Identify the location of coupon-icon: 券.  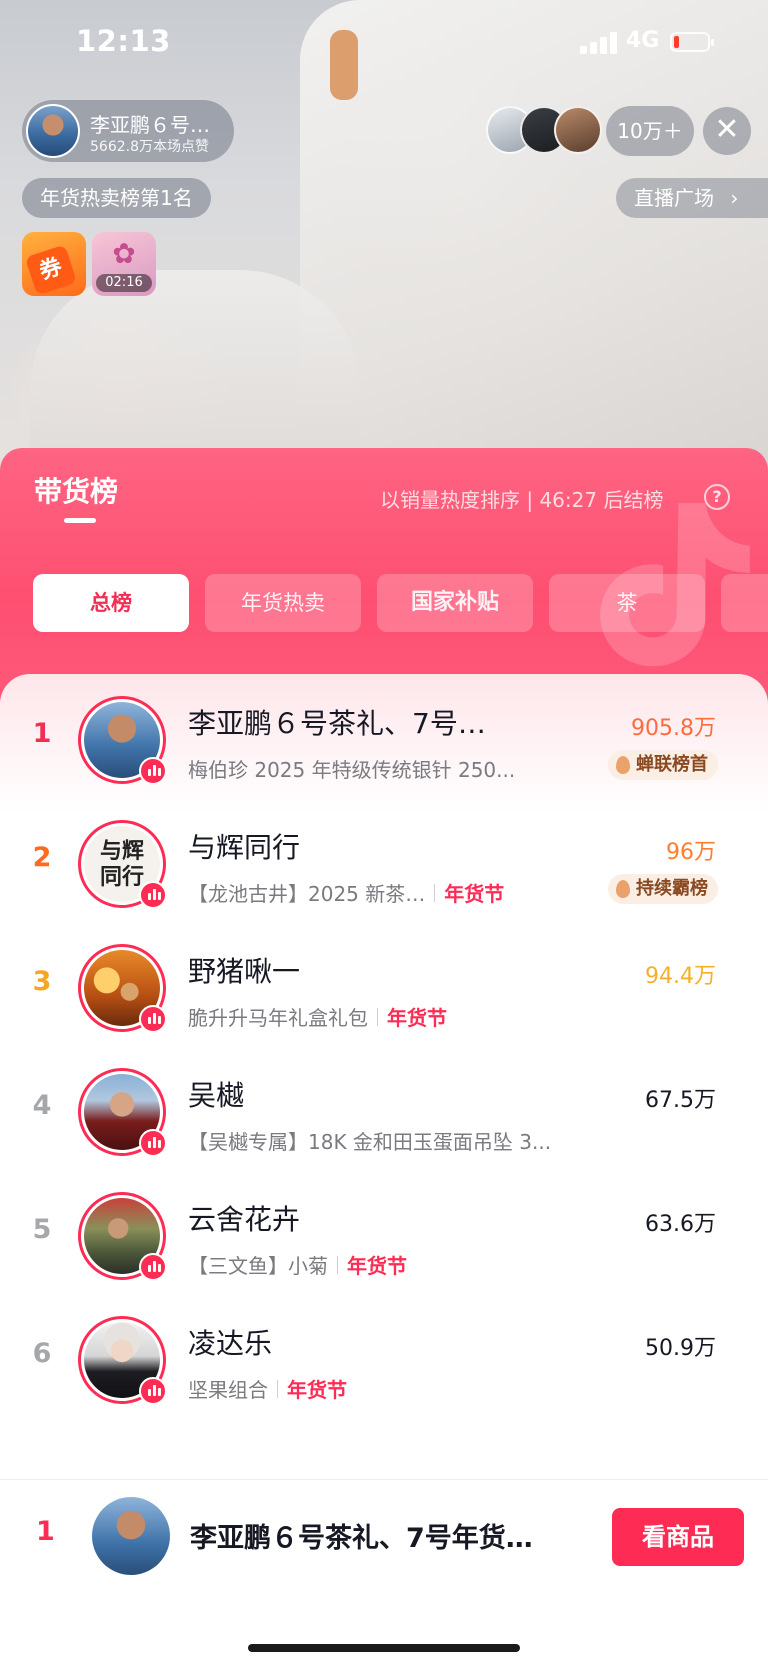
(51, 270).